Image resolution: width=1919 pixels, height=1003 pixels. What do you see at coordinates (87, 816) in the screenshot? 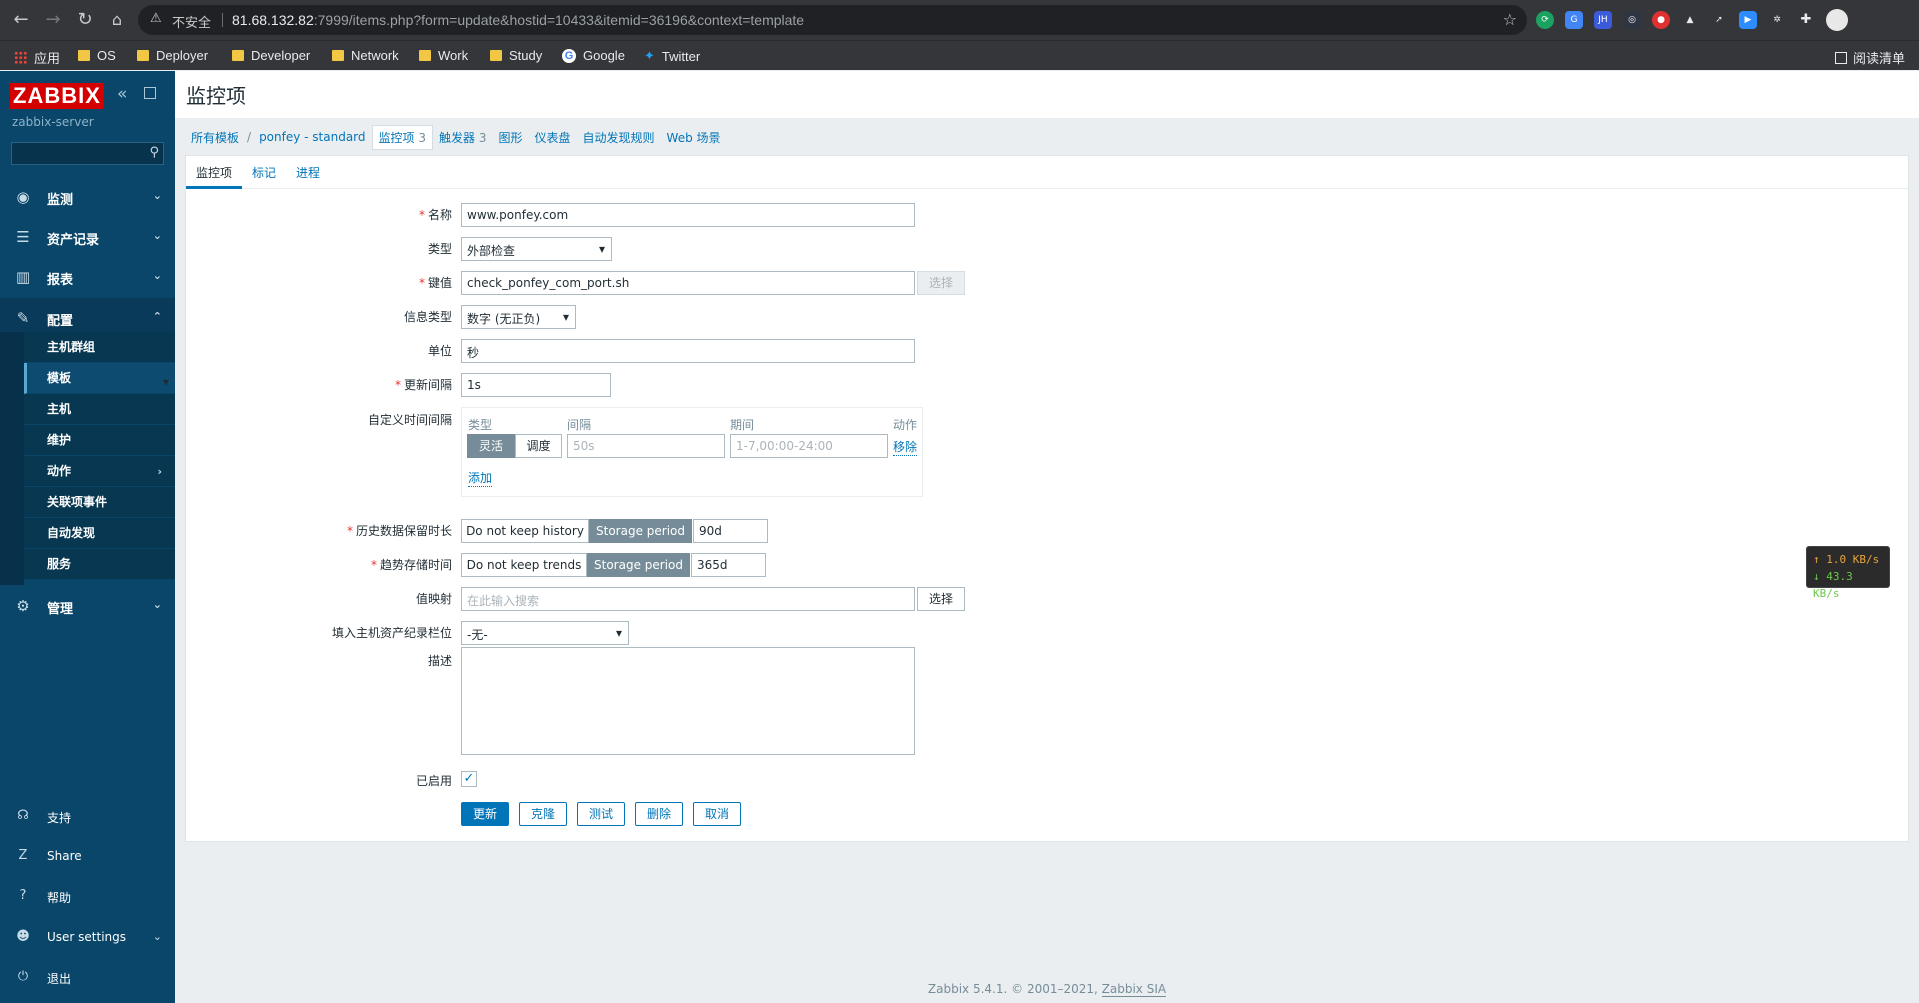
I see `menu-support: ☊ 支持` at bounding box center [87, 816].